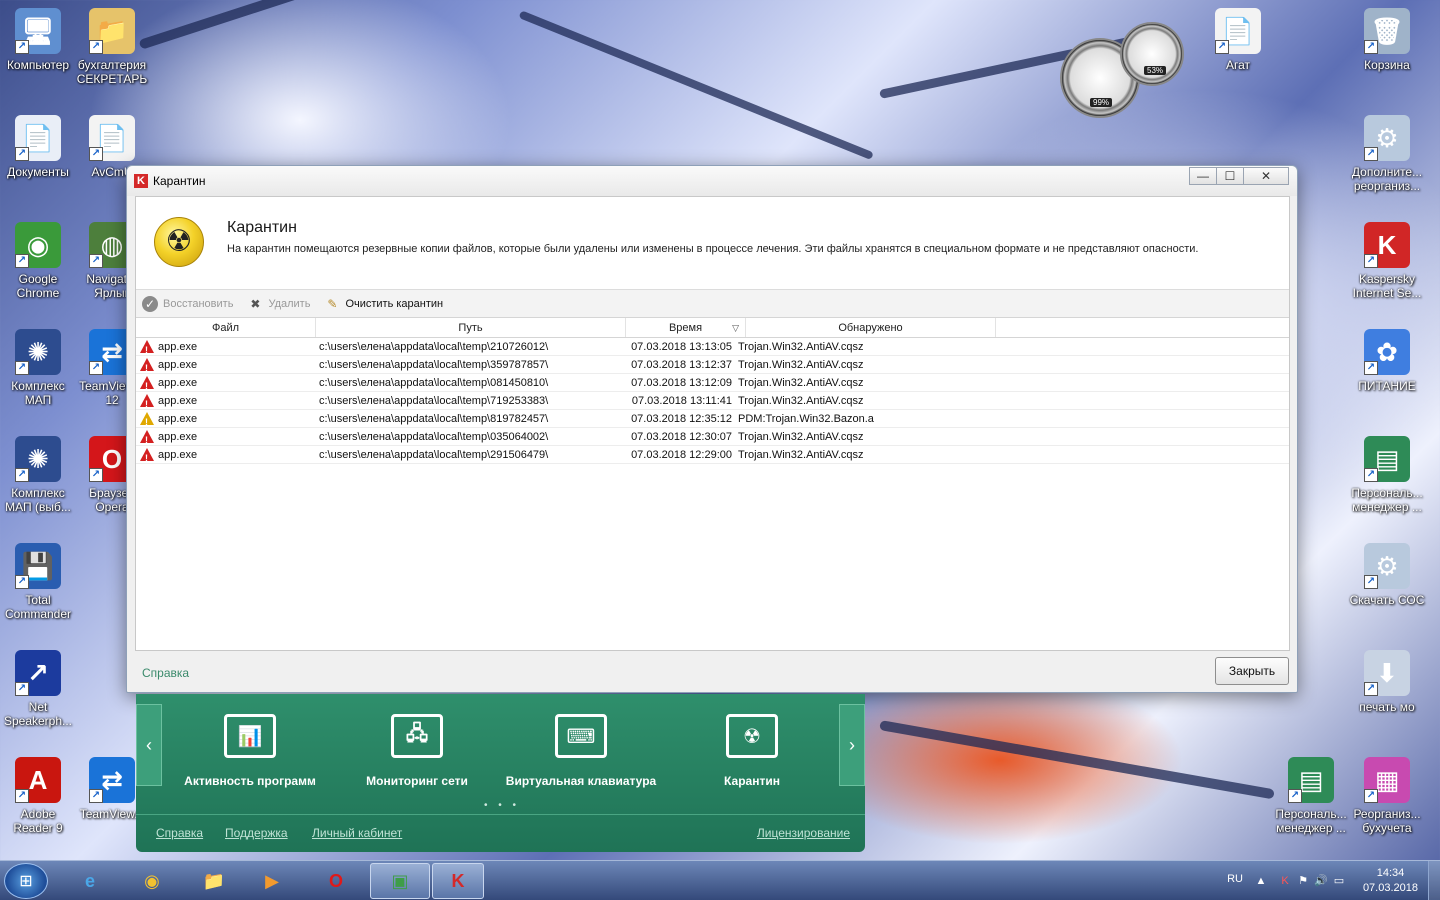 This screenshot has height=900, width=1440. I want to click on maximize-button: ☐, so click(1230, 176).